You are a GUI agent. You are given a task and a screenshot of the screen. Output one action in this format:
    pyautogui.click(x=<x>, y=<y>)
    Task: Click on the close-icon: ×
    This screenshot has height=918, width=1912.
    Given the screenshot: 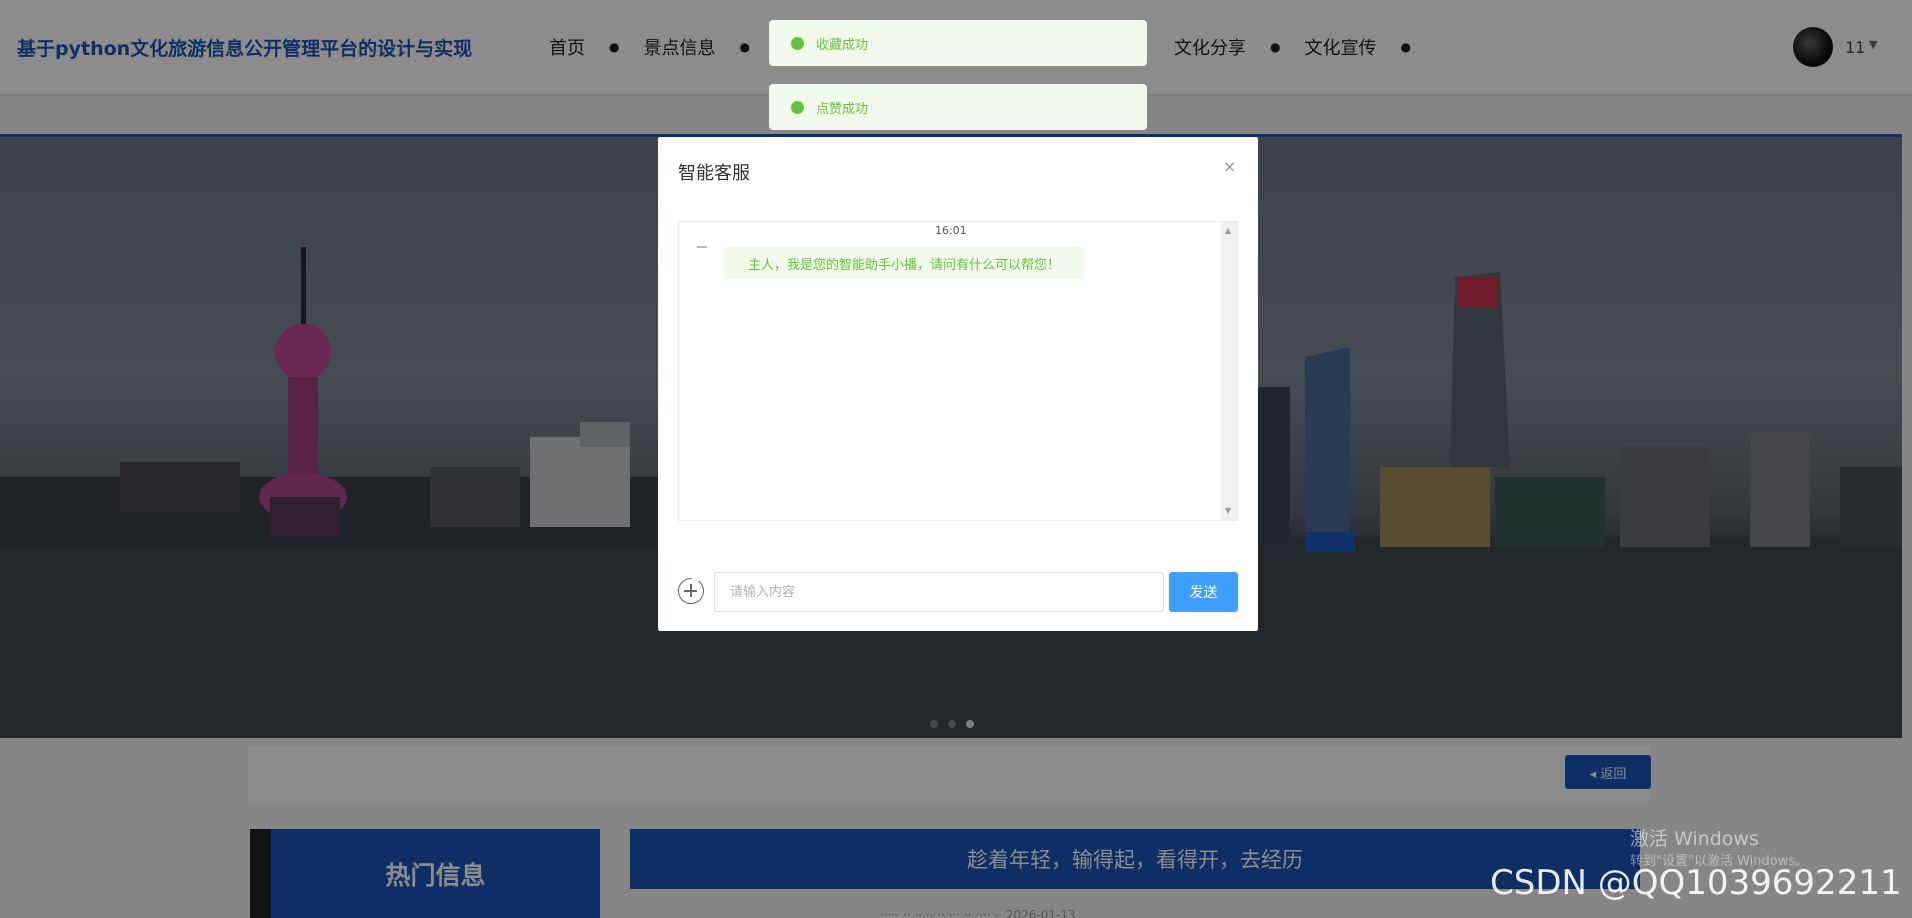 What is the action you would take?
    pyautogui.click(x=1229, y=166)
    